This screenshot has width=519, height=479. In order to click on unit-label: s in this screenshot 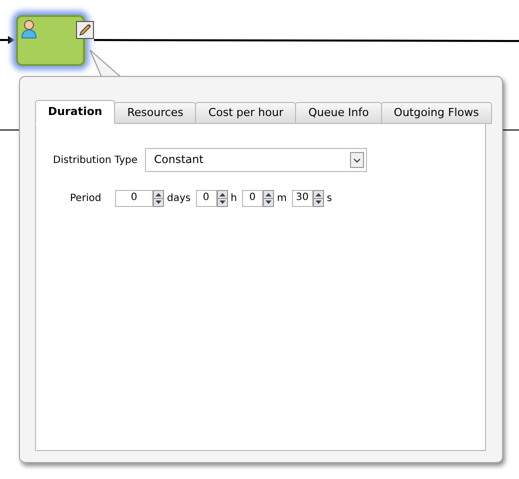, I will do `click(329, 199)`.